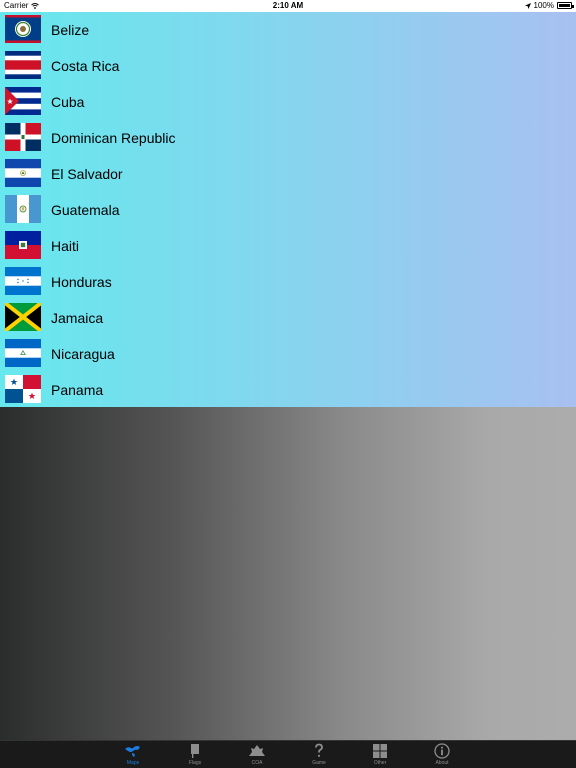  What do you see at coordinates (442, 750) in the screenshot?
I see `info-icon` at bounding box center [442, 750].